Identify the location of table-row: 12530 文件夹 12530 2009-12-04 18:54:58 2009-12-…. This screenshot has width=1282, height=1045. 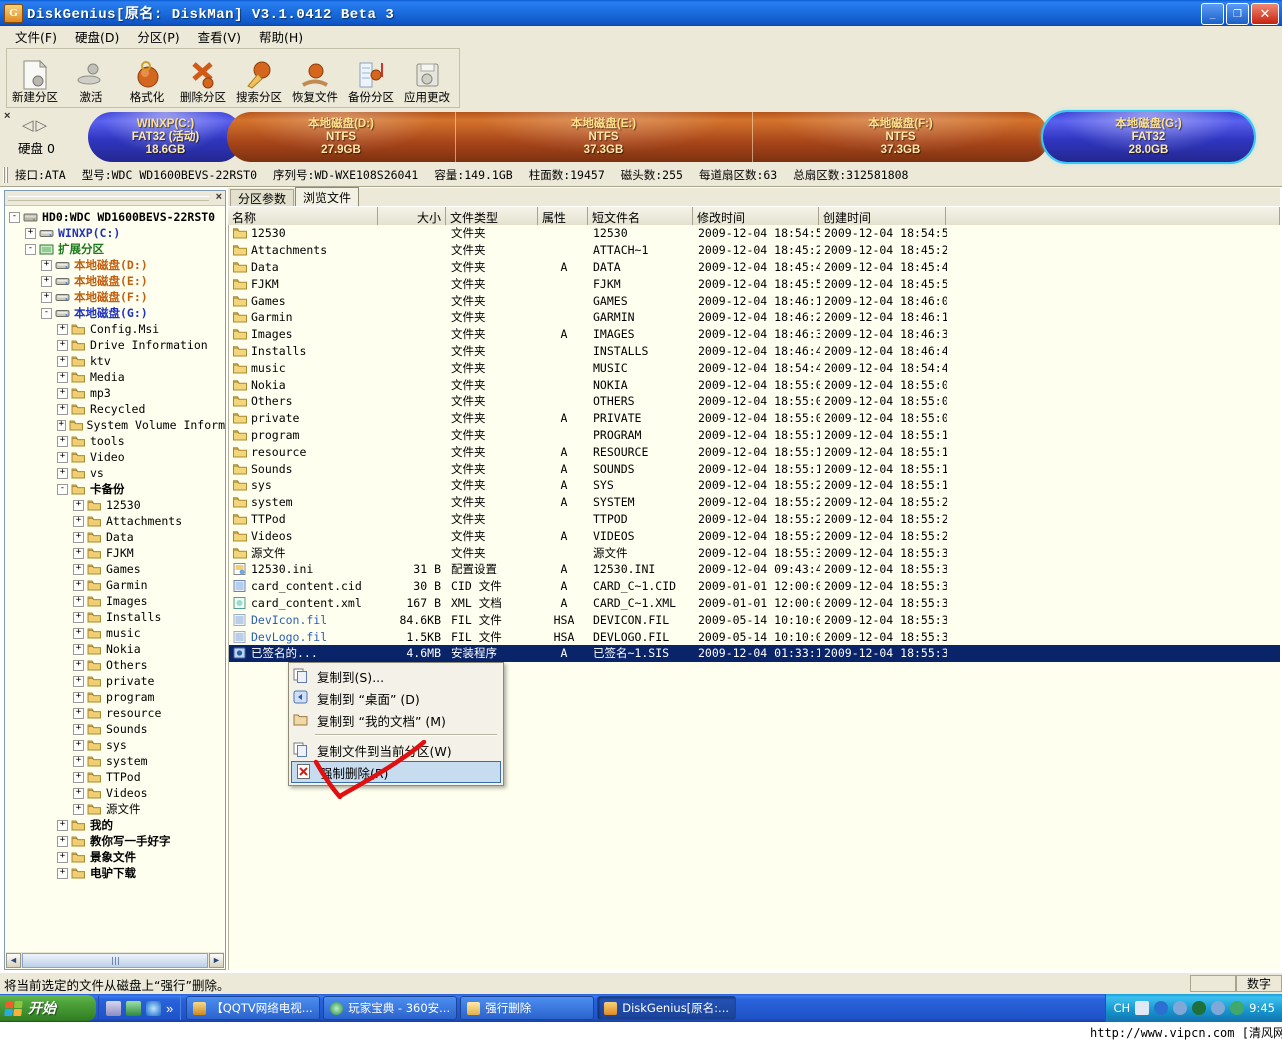
(754, 233).